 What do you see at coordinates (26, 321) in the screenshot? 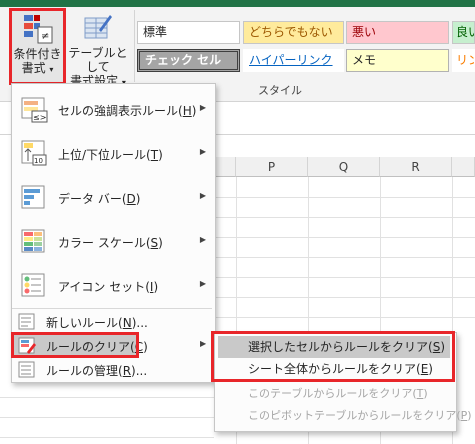
I see `new-rule-icon` at bounding box center [26, 321].